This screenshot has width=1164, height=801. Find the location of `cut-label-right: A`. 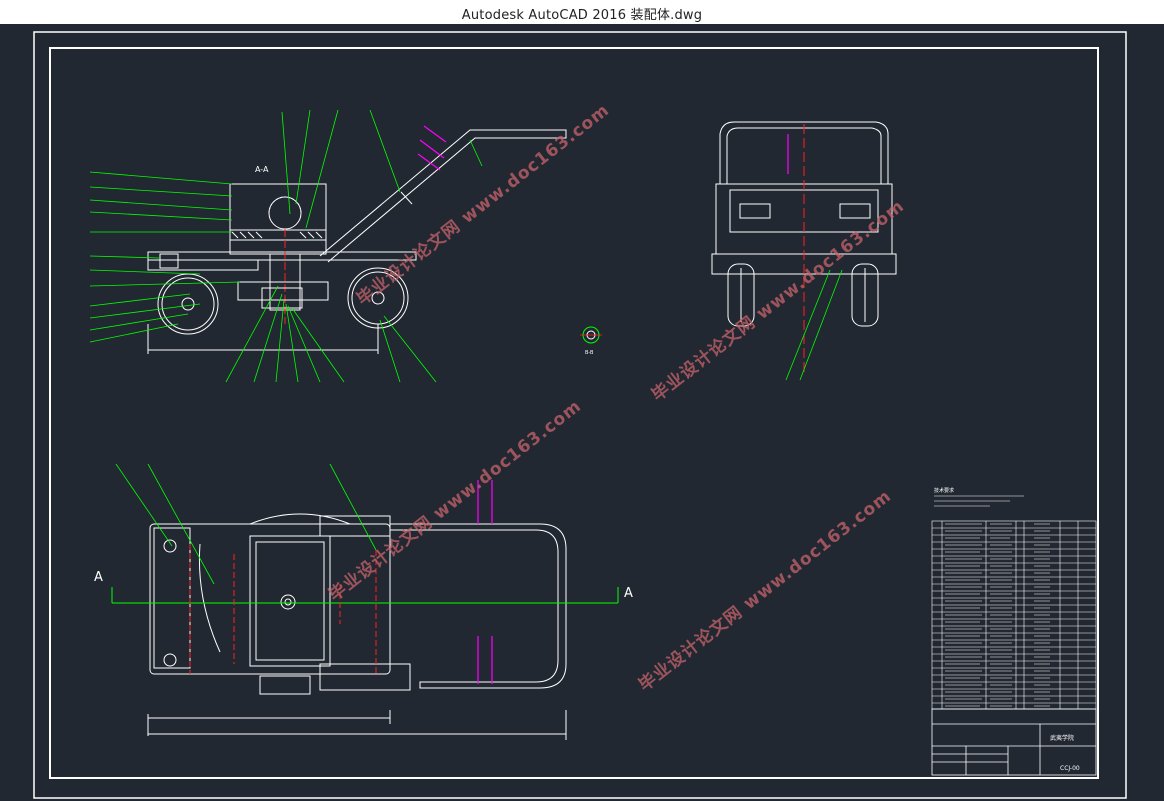

cut-label-right: A is located at coordinates (628, 593).